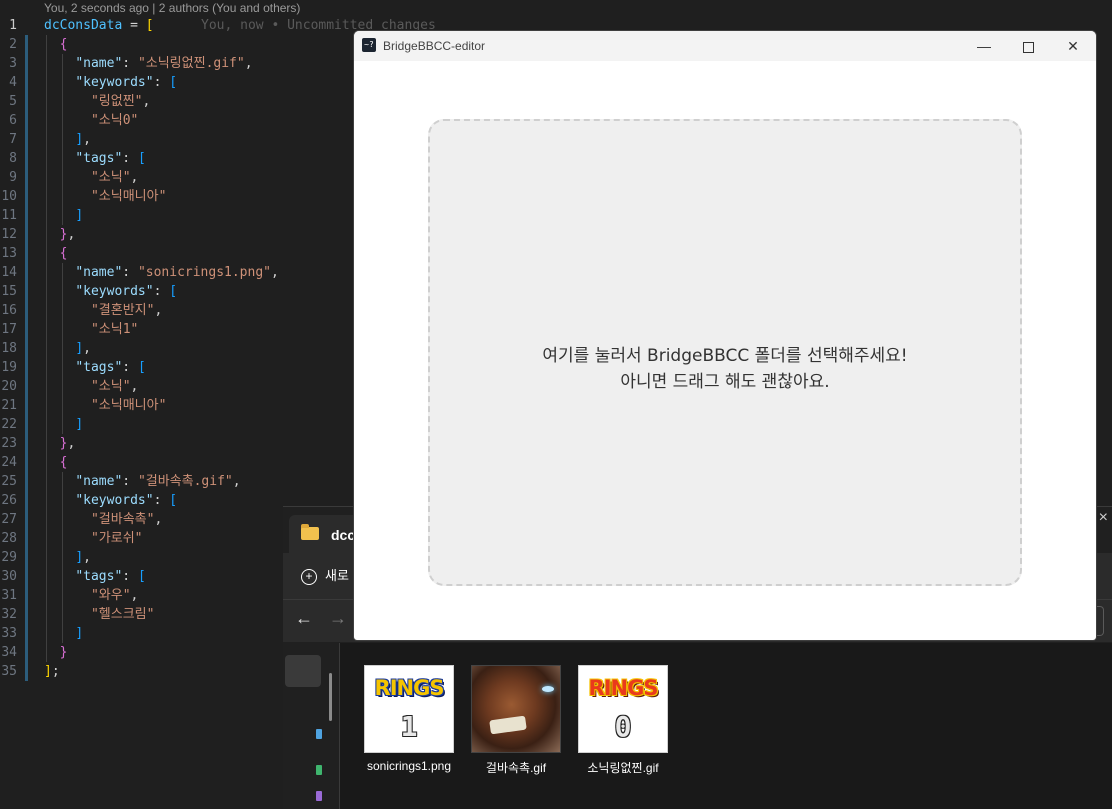 The width and height of the screenshot is (1112, 809). I want to click on code-line: ];, so click(52, 671).